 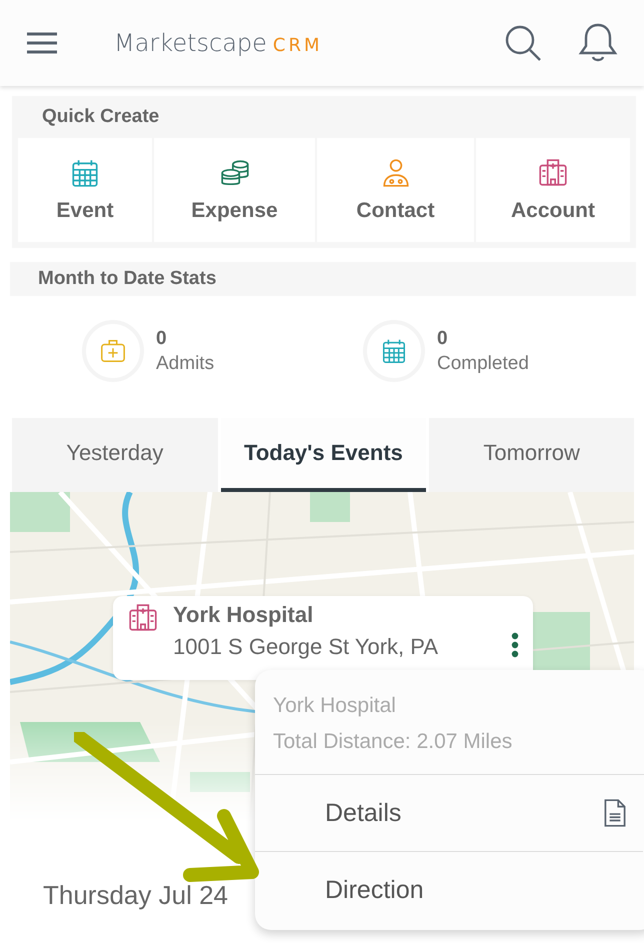 What do you see at coordinates (515, 645) in the screenshot?
I see `more-options-icon` at bounding box center [515, 645].